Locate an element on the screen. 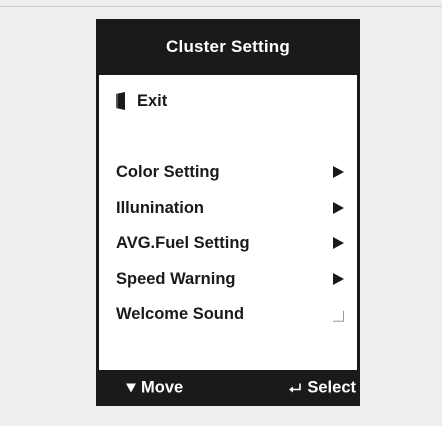  select-label: Select is located at coordinates (331, 387).